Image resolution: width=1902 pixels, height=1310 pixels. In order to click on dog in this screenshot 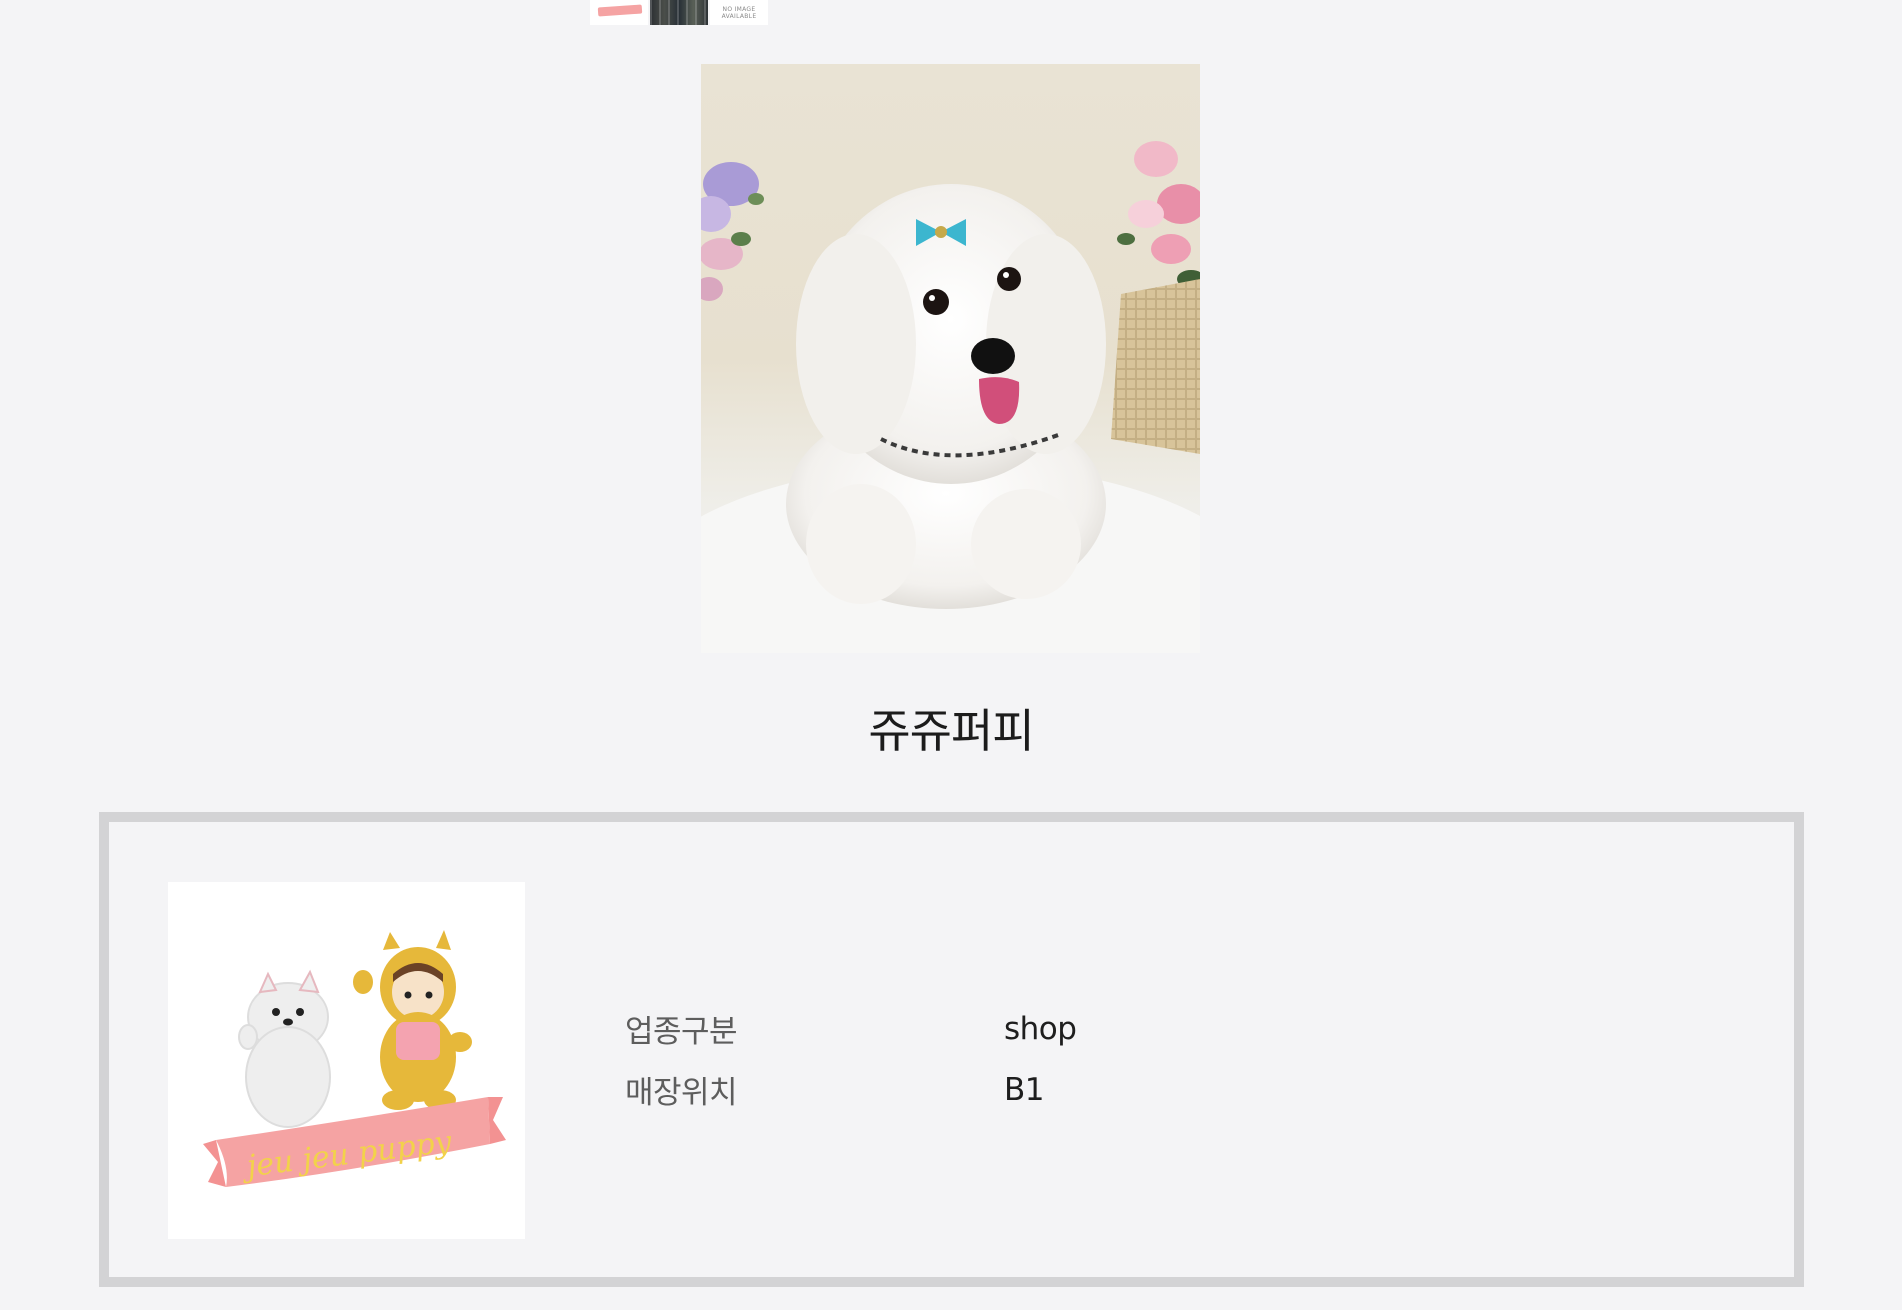, I will do `click(946, 396)`.